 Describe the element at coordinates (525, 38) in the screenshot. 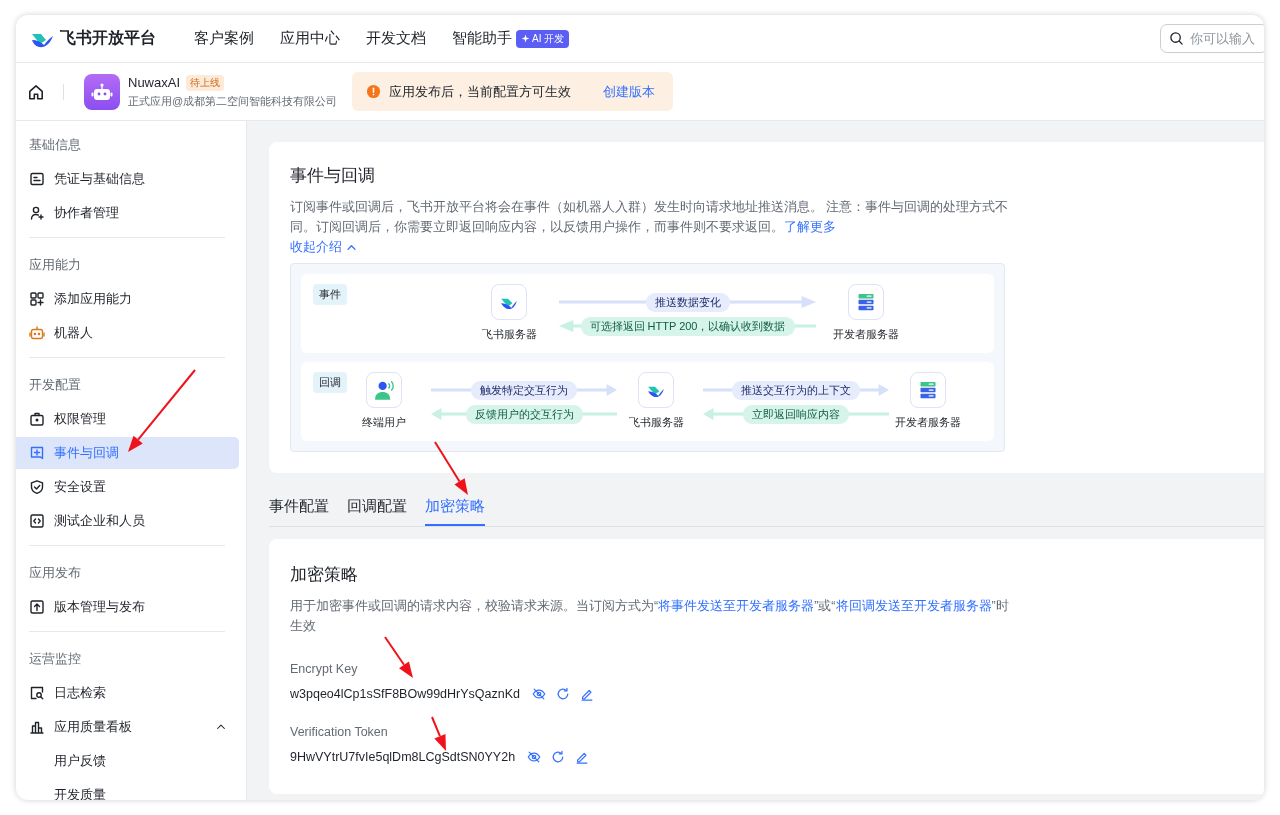

I see `sparkle-icon` at that location.